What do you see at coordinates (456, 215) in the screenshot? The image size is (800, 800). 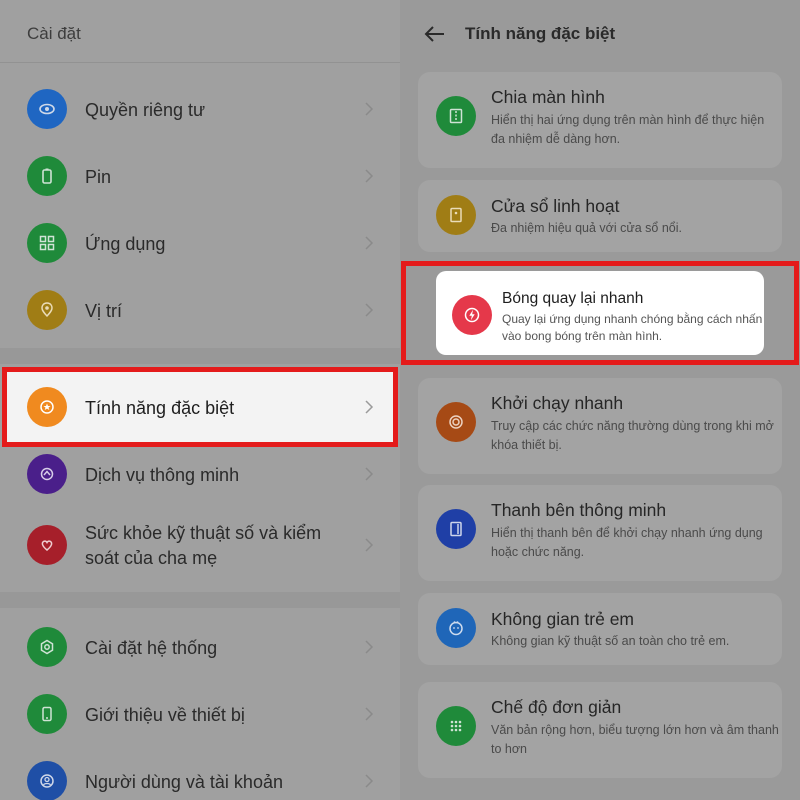 I see `floating-window-icon` at bounding box center [456, 215].